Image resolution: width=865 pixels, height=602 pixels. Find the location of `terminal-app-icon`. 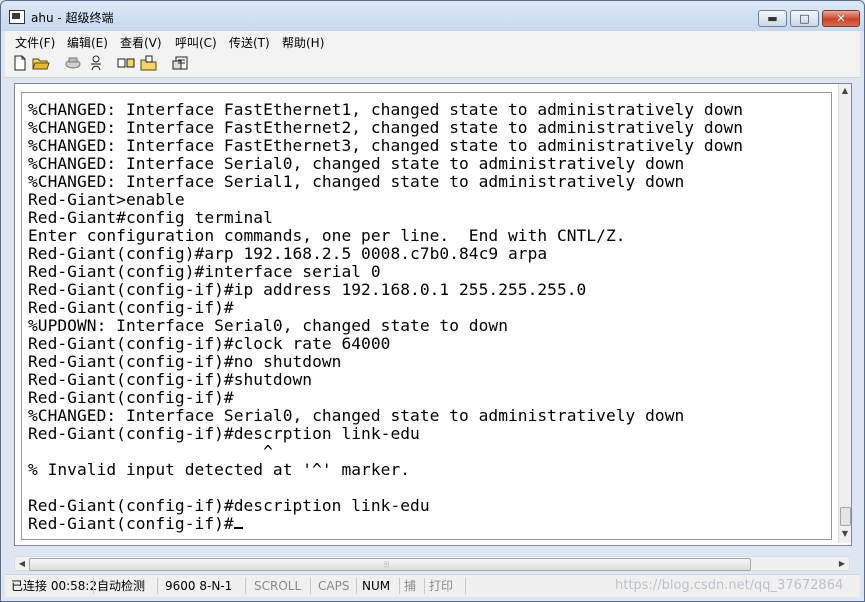

terminal-app-icon is located at coordinates (17, 17).